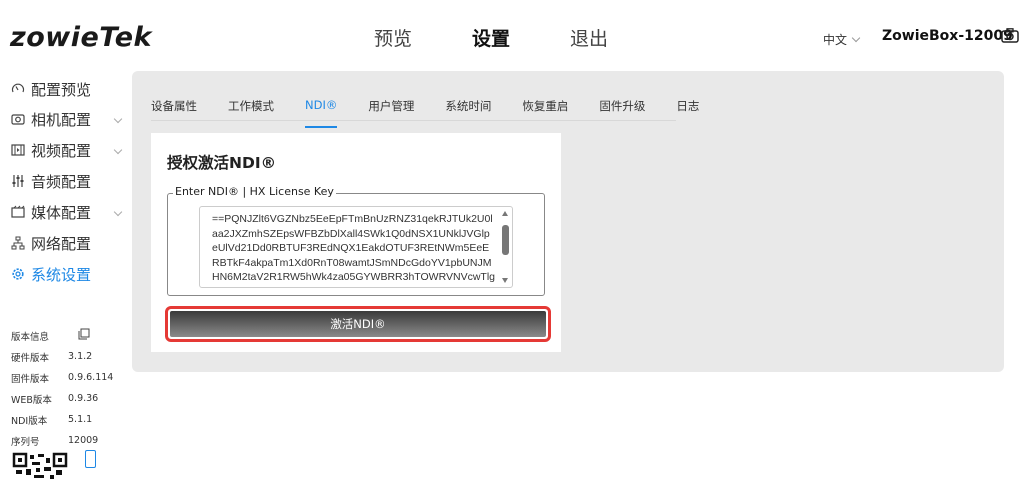 Image resolution: width=1024 pixels, height=480 pixels. I want to click on nav-preview: 预览, so click(393, 37).